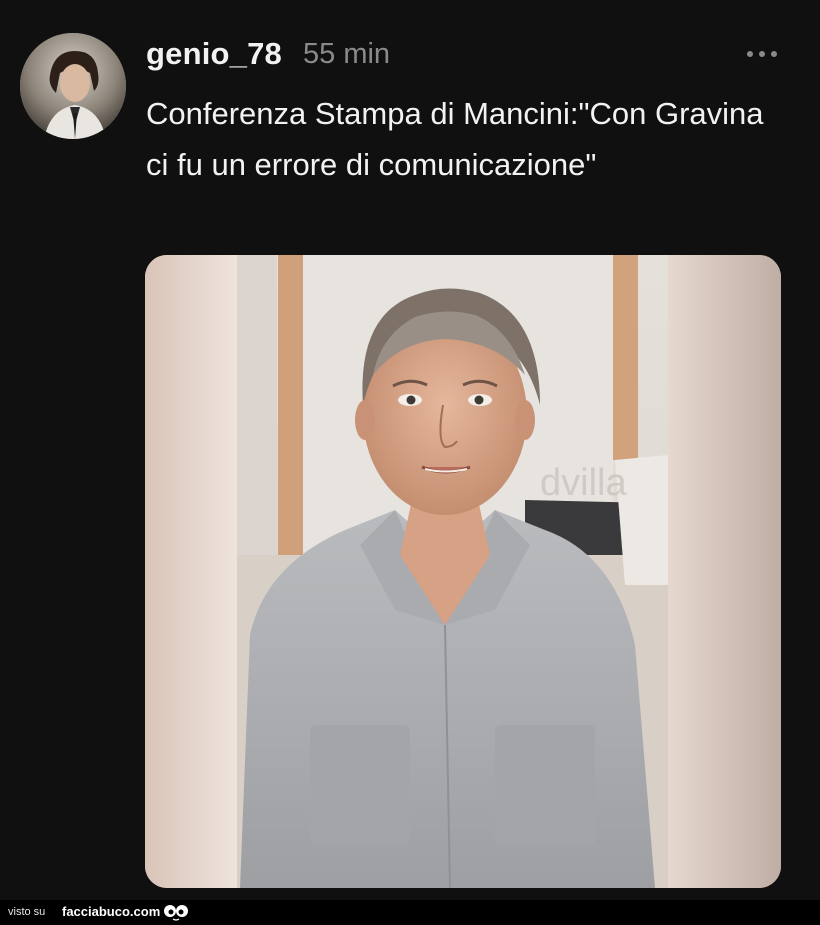 The height and width of the screenshot is (925, 820). I want to click on footer-bar: visto su facciabuco.com, so click(410, 912).